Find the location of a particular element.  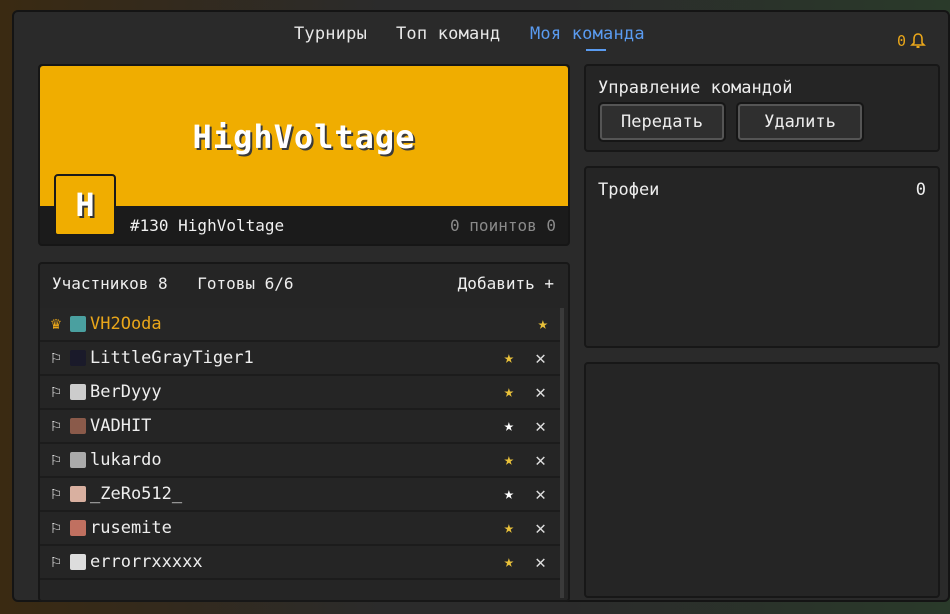

bell-icon is located at coordinates (918, 40).